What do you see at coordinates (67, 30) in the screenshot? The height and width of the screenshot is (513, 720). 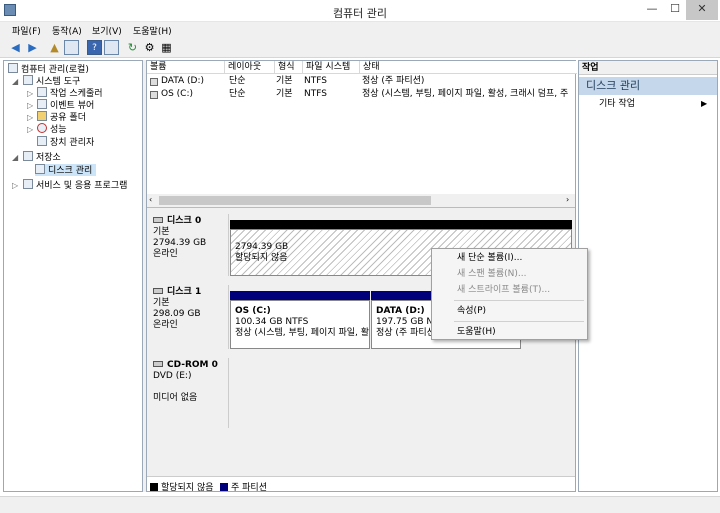 I see `menu-action: 동작(A)` at bounding box center [67, 30].